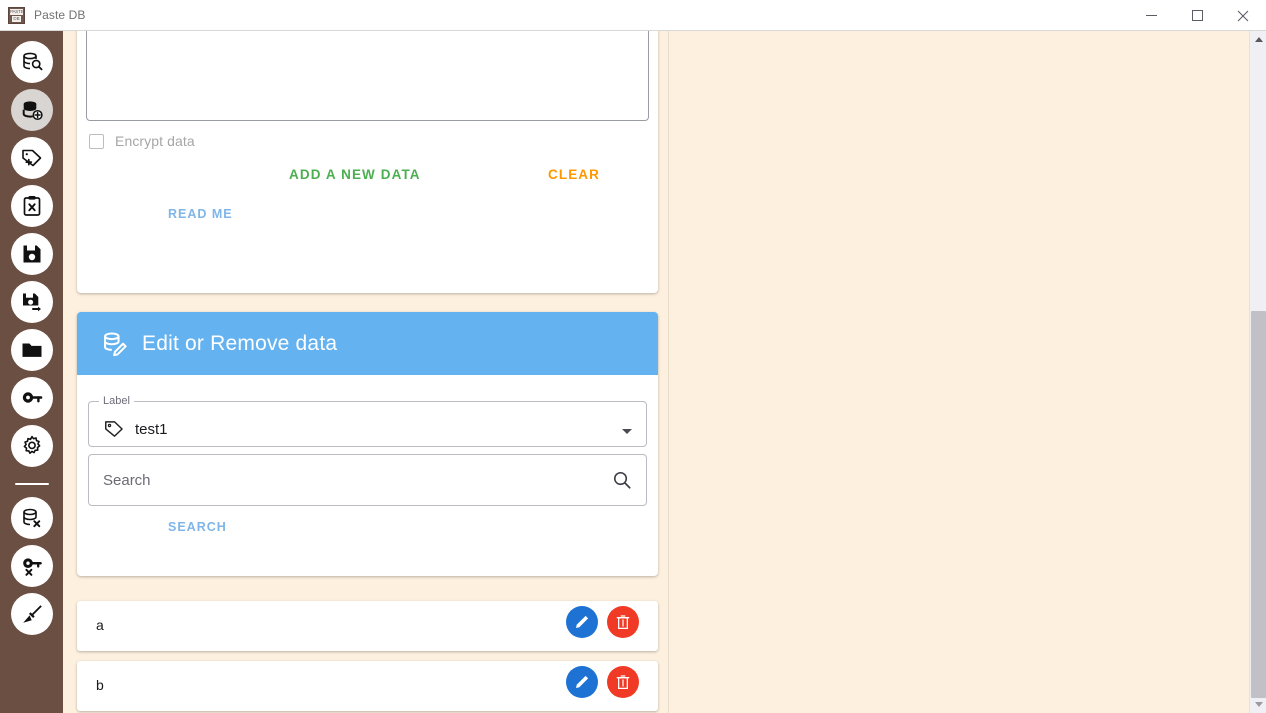  What do you see at coordinates (100, 685) in the screenshot?
I see `result-row-text: b` at bounding box center [100, 685].